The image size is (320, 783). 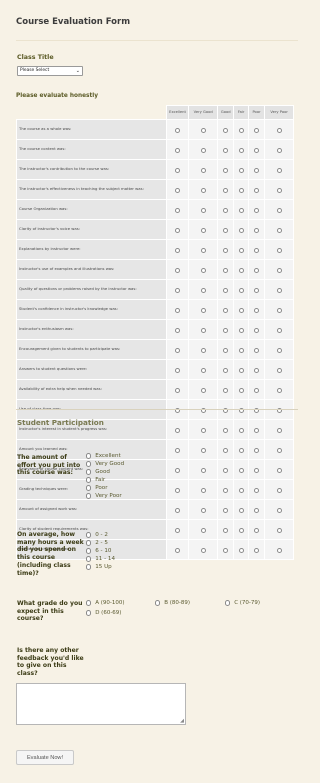 I want to click on hours-option: 2 - 5, so click(x=100, y=543).